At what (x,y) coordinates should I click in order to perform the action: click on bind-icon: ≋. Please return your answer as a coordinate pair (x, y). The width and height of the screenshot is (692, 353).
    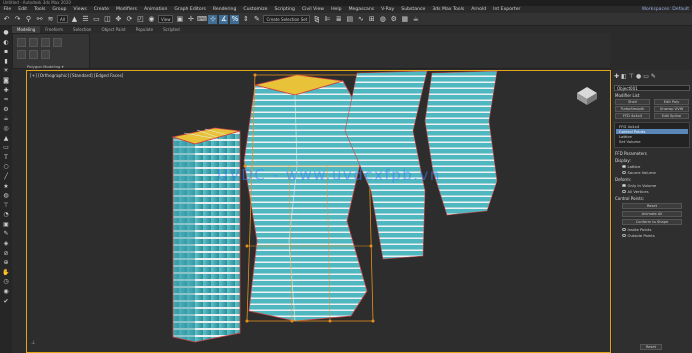
    Looking at the image, I should click on (50, 19).